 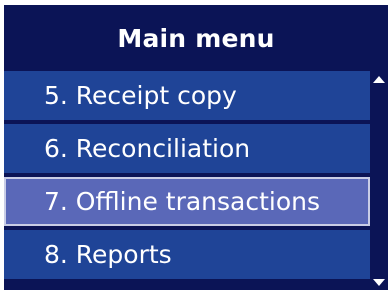 What do you see at coordinates (379, 79) in the screenshot?
I see `arrow-up-icon` at bounding box center [379, 79].